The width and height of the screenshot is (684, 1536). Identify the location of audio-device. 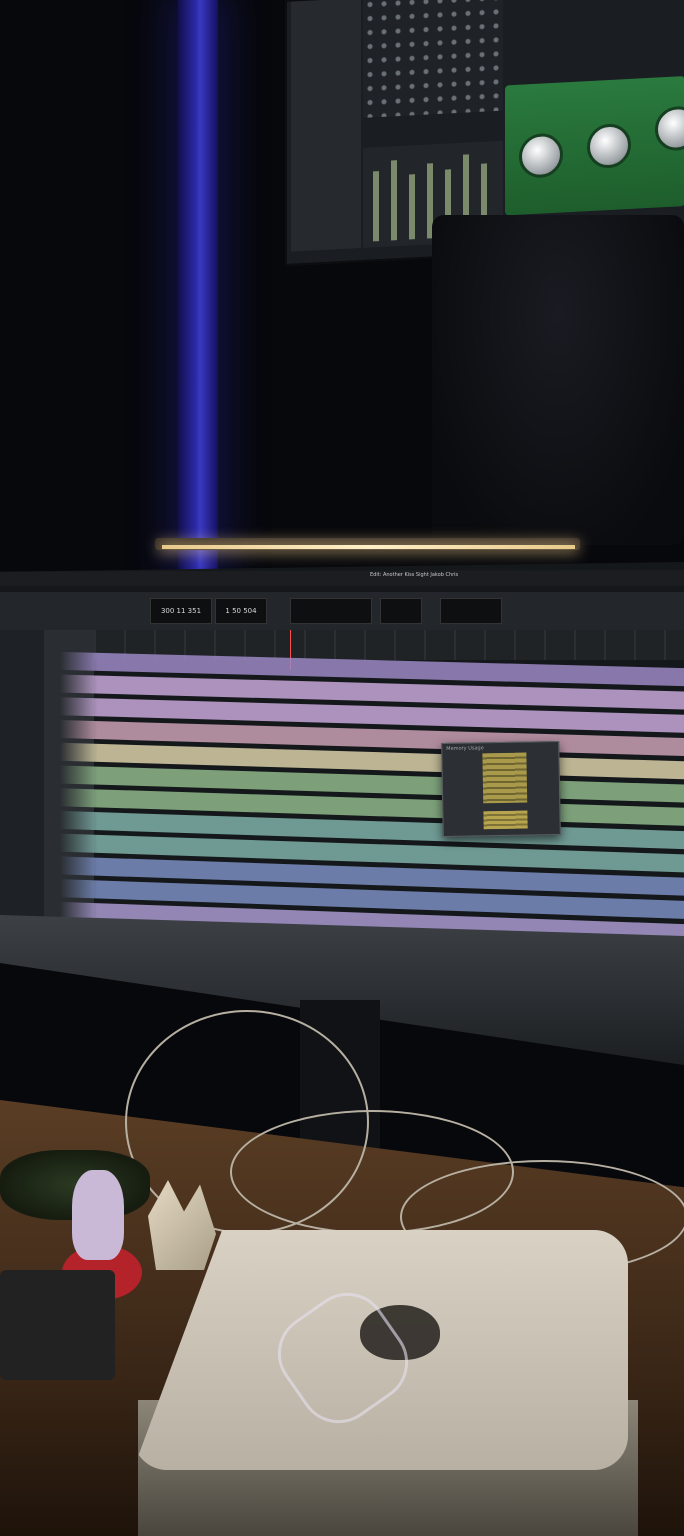
(57, 1325).